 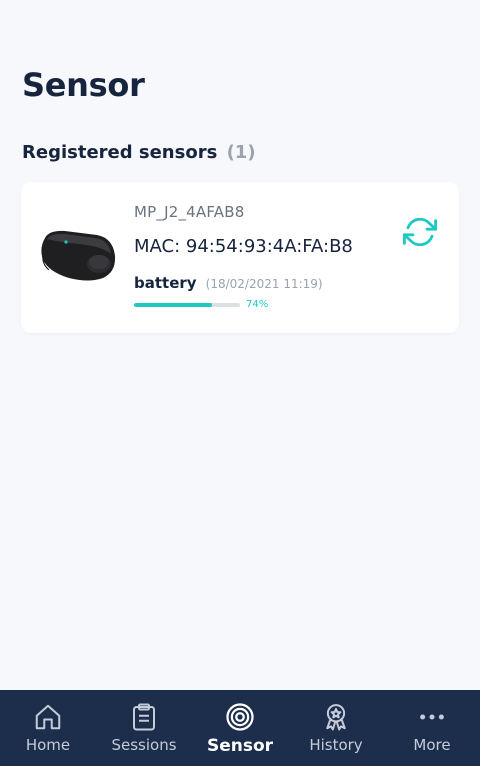 I want to click on bottom-tab-bar: Home Sessions Sensor History More, so click(x=240, y=728).